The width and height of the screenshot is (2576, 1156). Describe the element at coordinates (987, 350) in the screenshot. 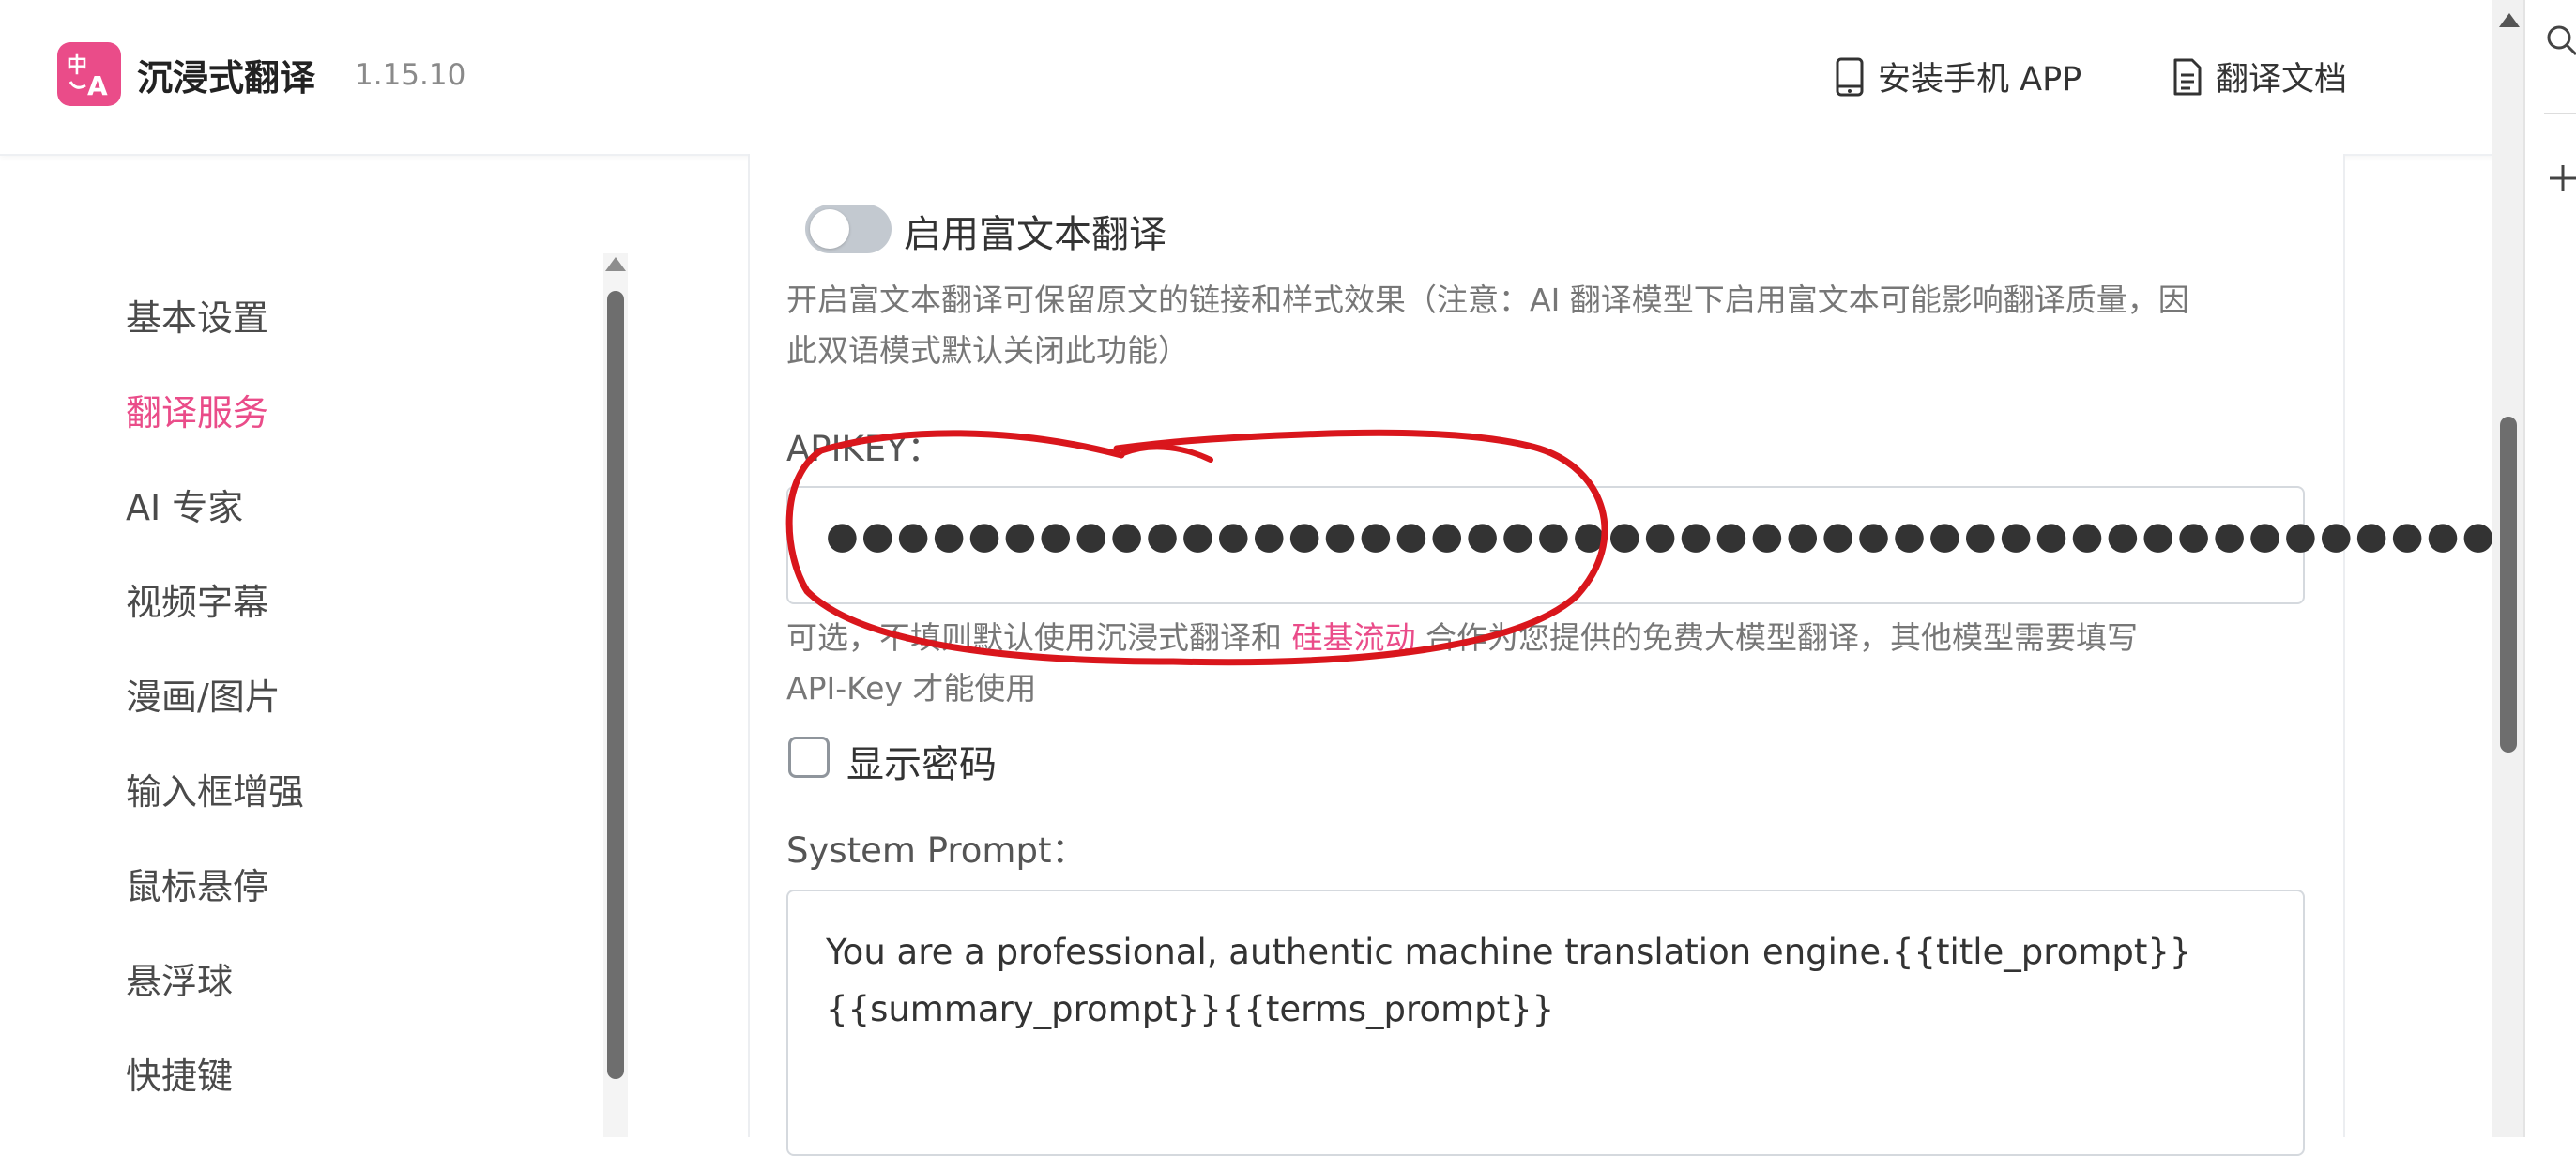

I see `rich-text-help-line2: 此双语模式默认关闭此功能）` at that location.